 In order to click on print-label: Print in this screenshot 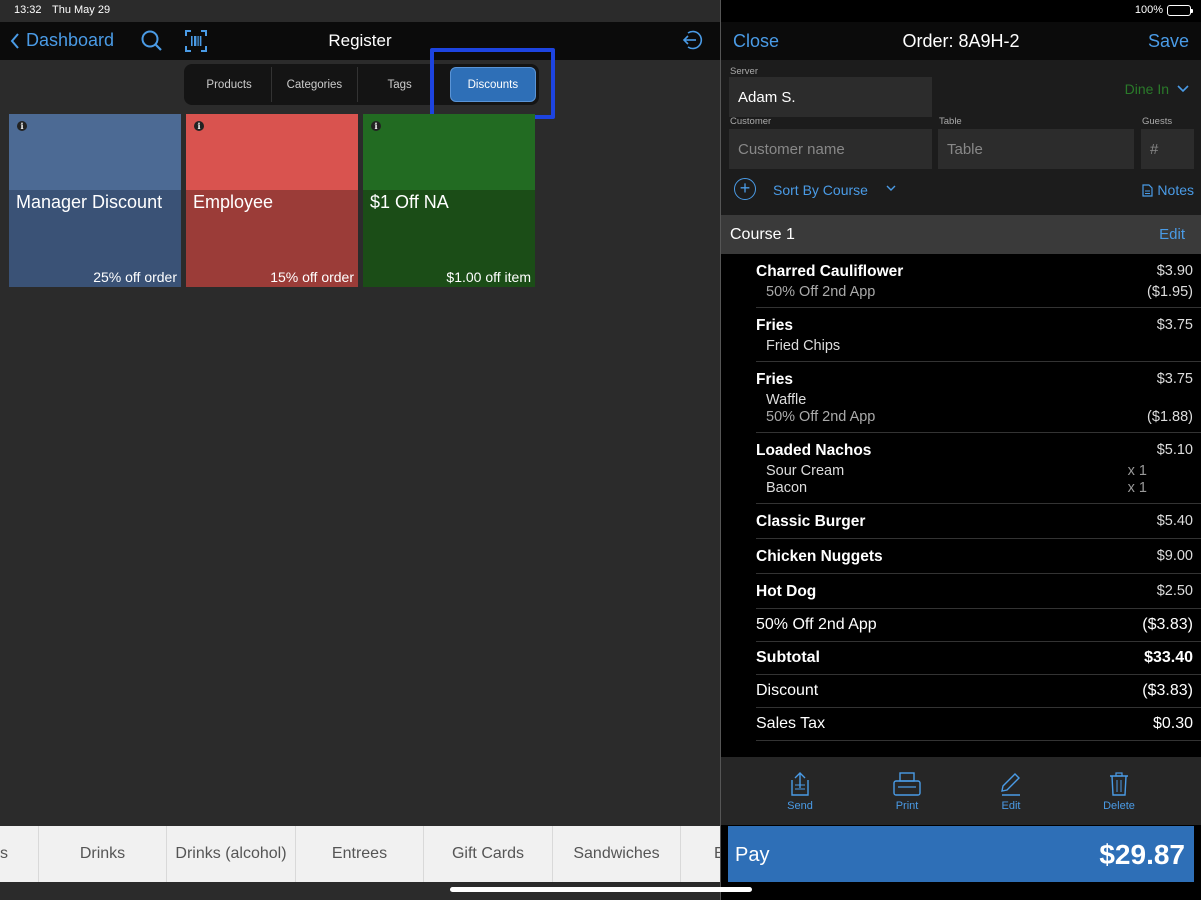, I will do `click(907, 806)`.